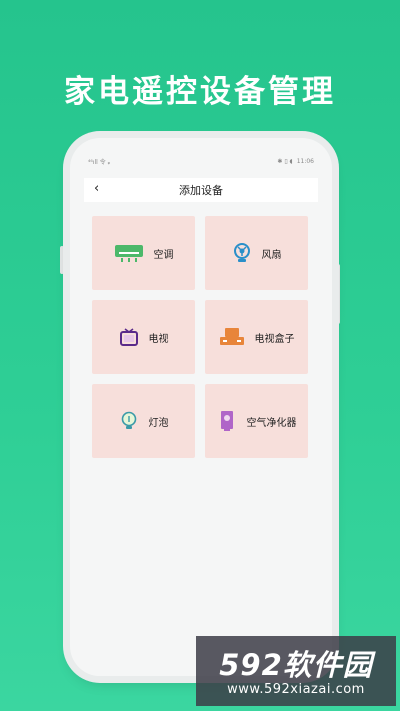 This screenshot has height=711, width=400. I want to click on fan-icon, so click(242, 253).